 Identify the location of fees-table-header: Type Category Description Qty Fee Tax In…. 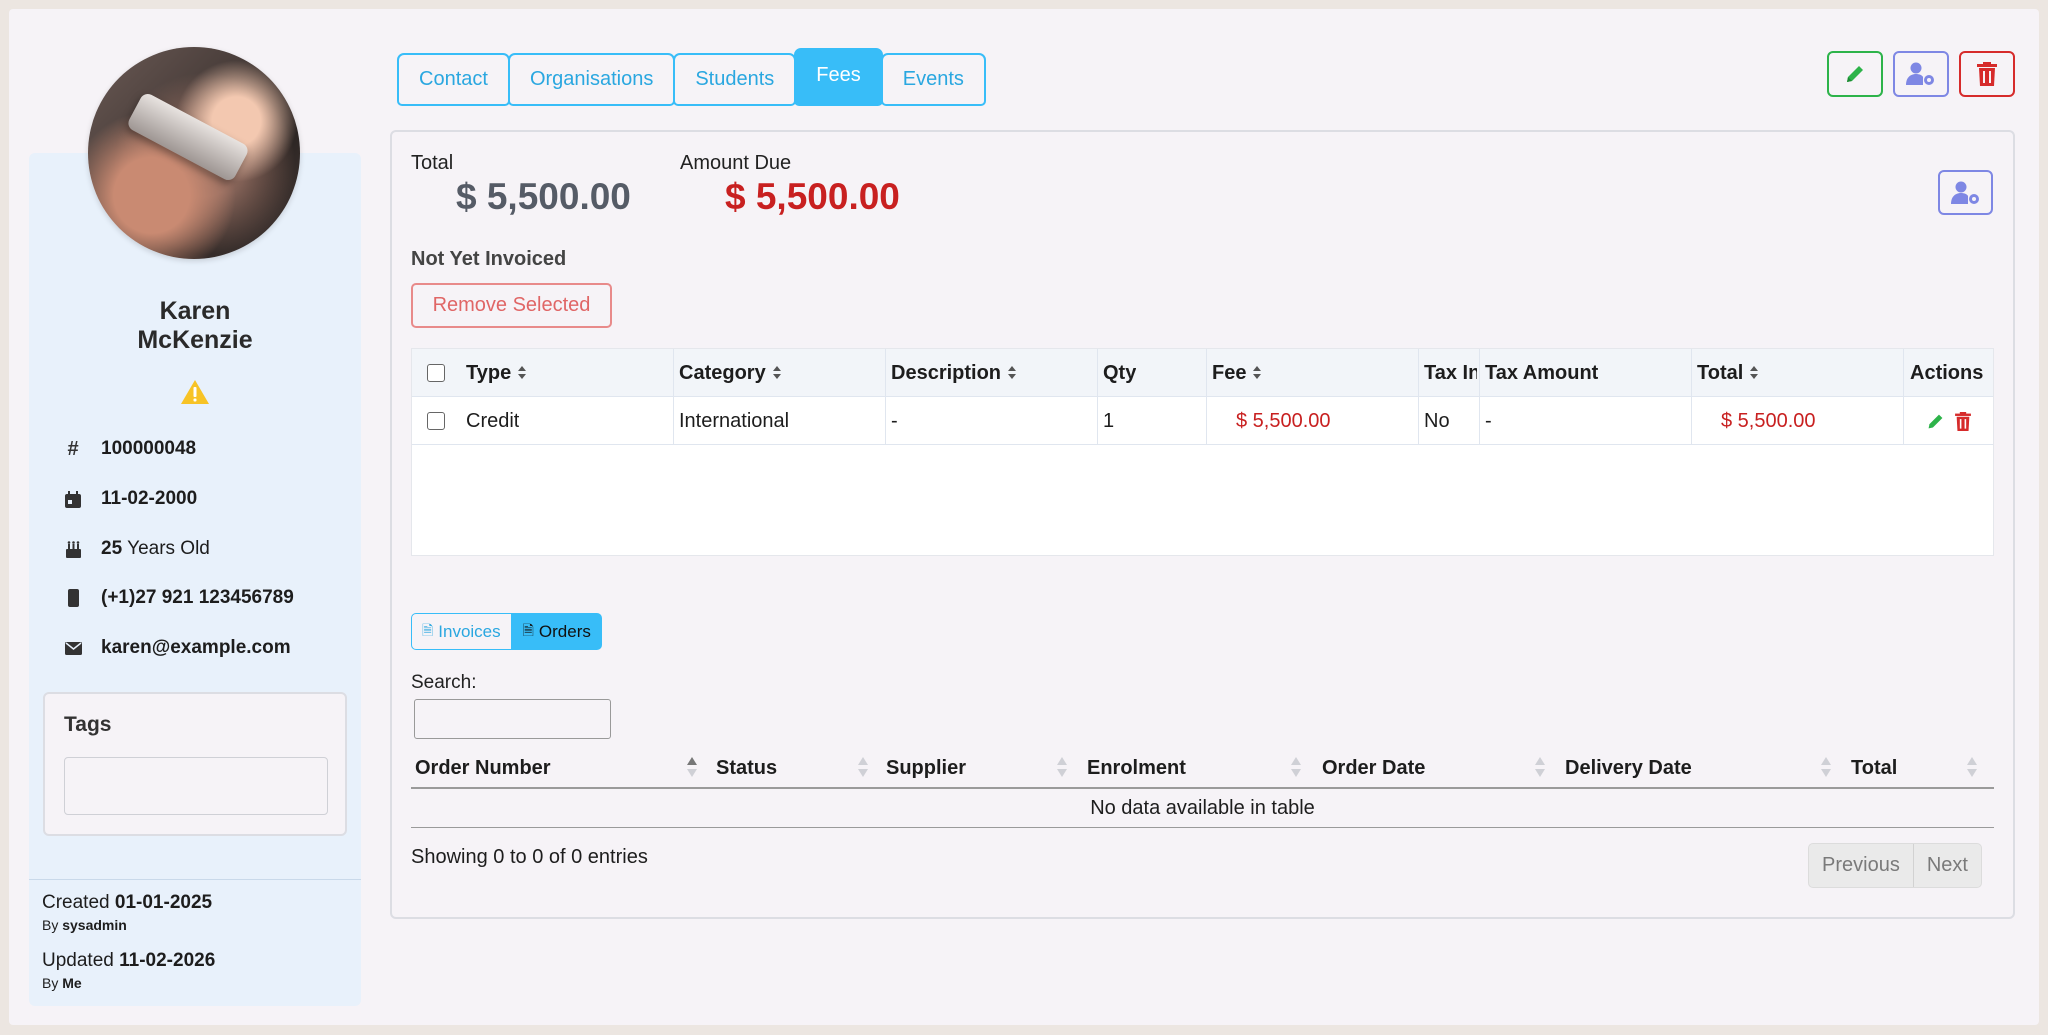
(1202, 373).